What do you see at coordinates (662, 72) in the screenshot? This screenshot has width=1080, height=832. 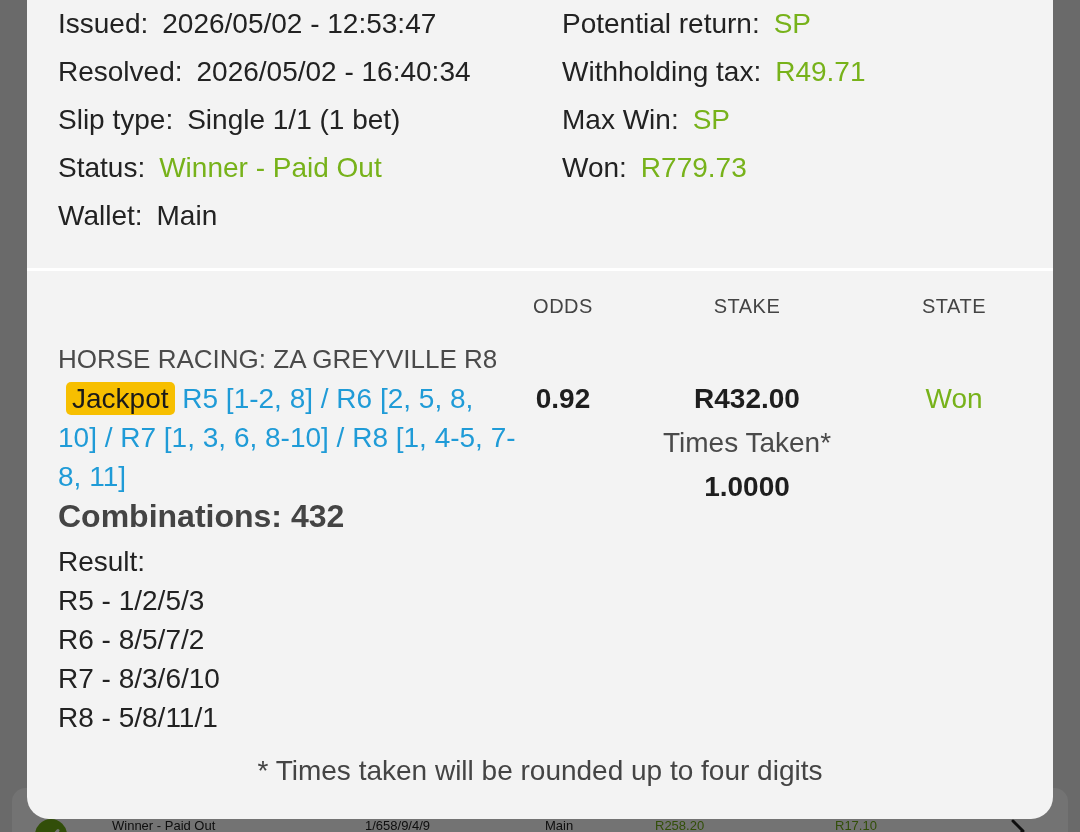 I see `detail-label: Withholding tax:` at bounding box center [662, 72].